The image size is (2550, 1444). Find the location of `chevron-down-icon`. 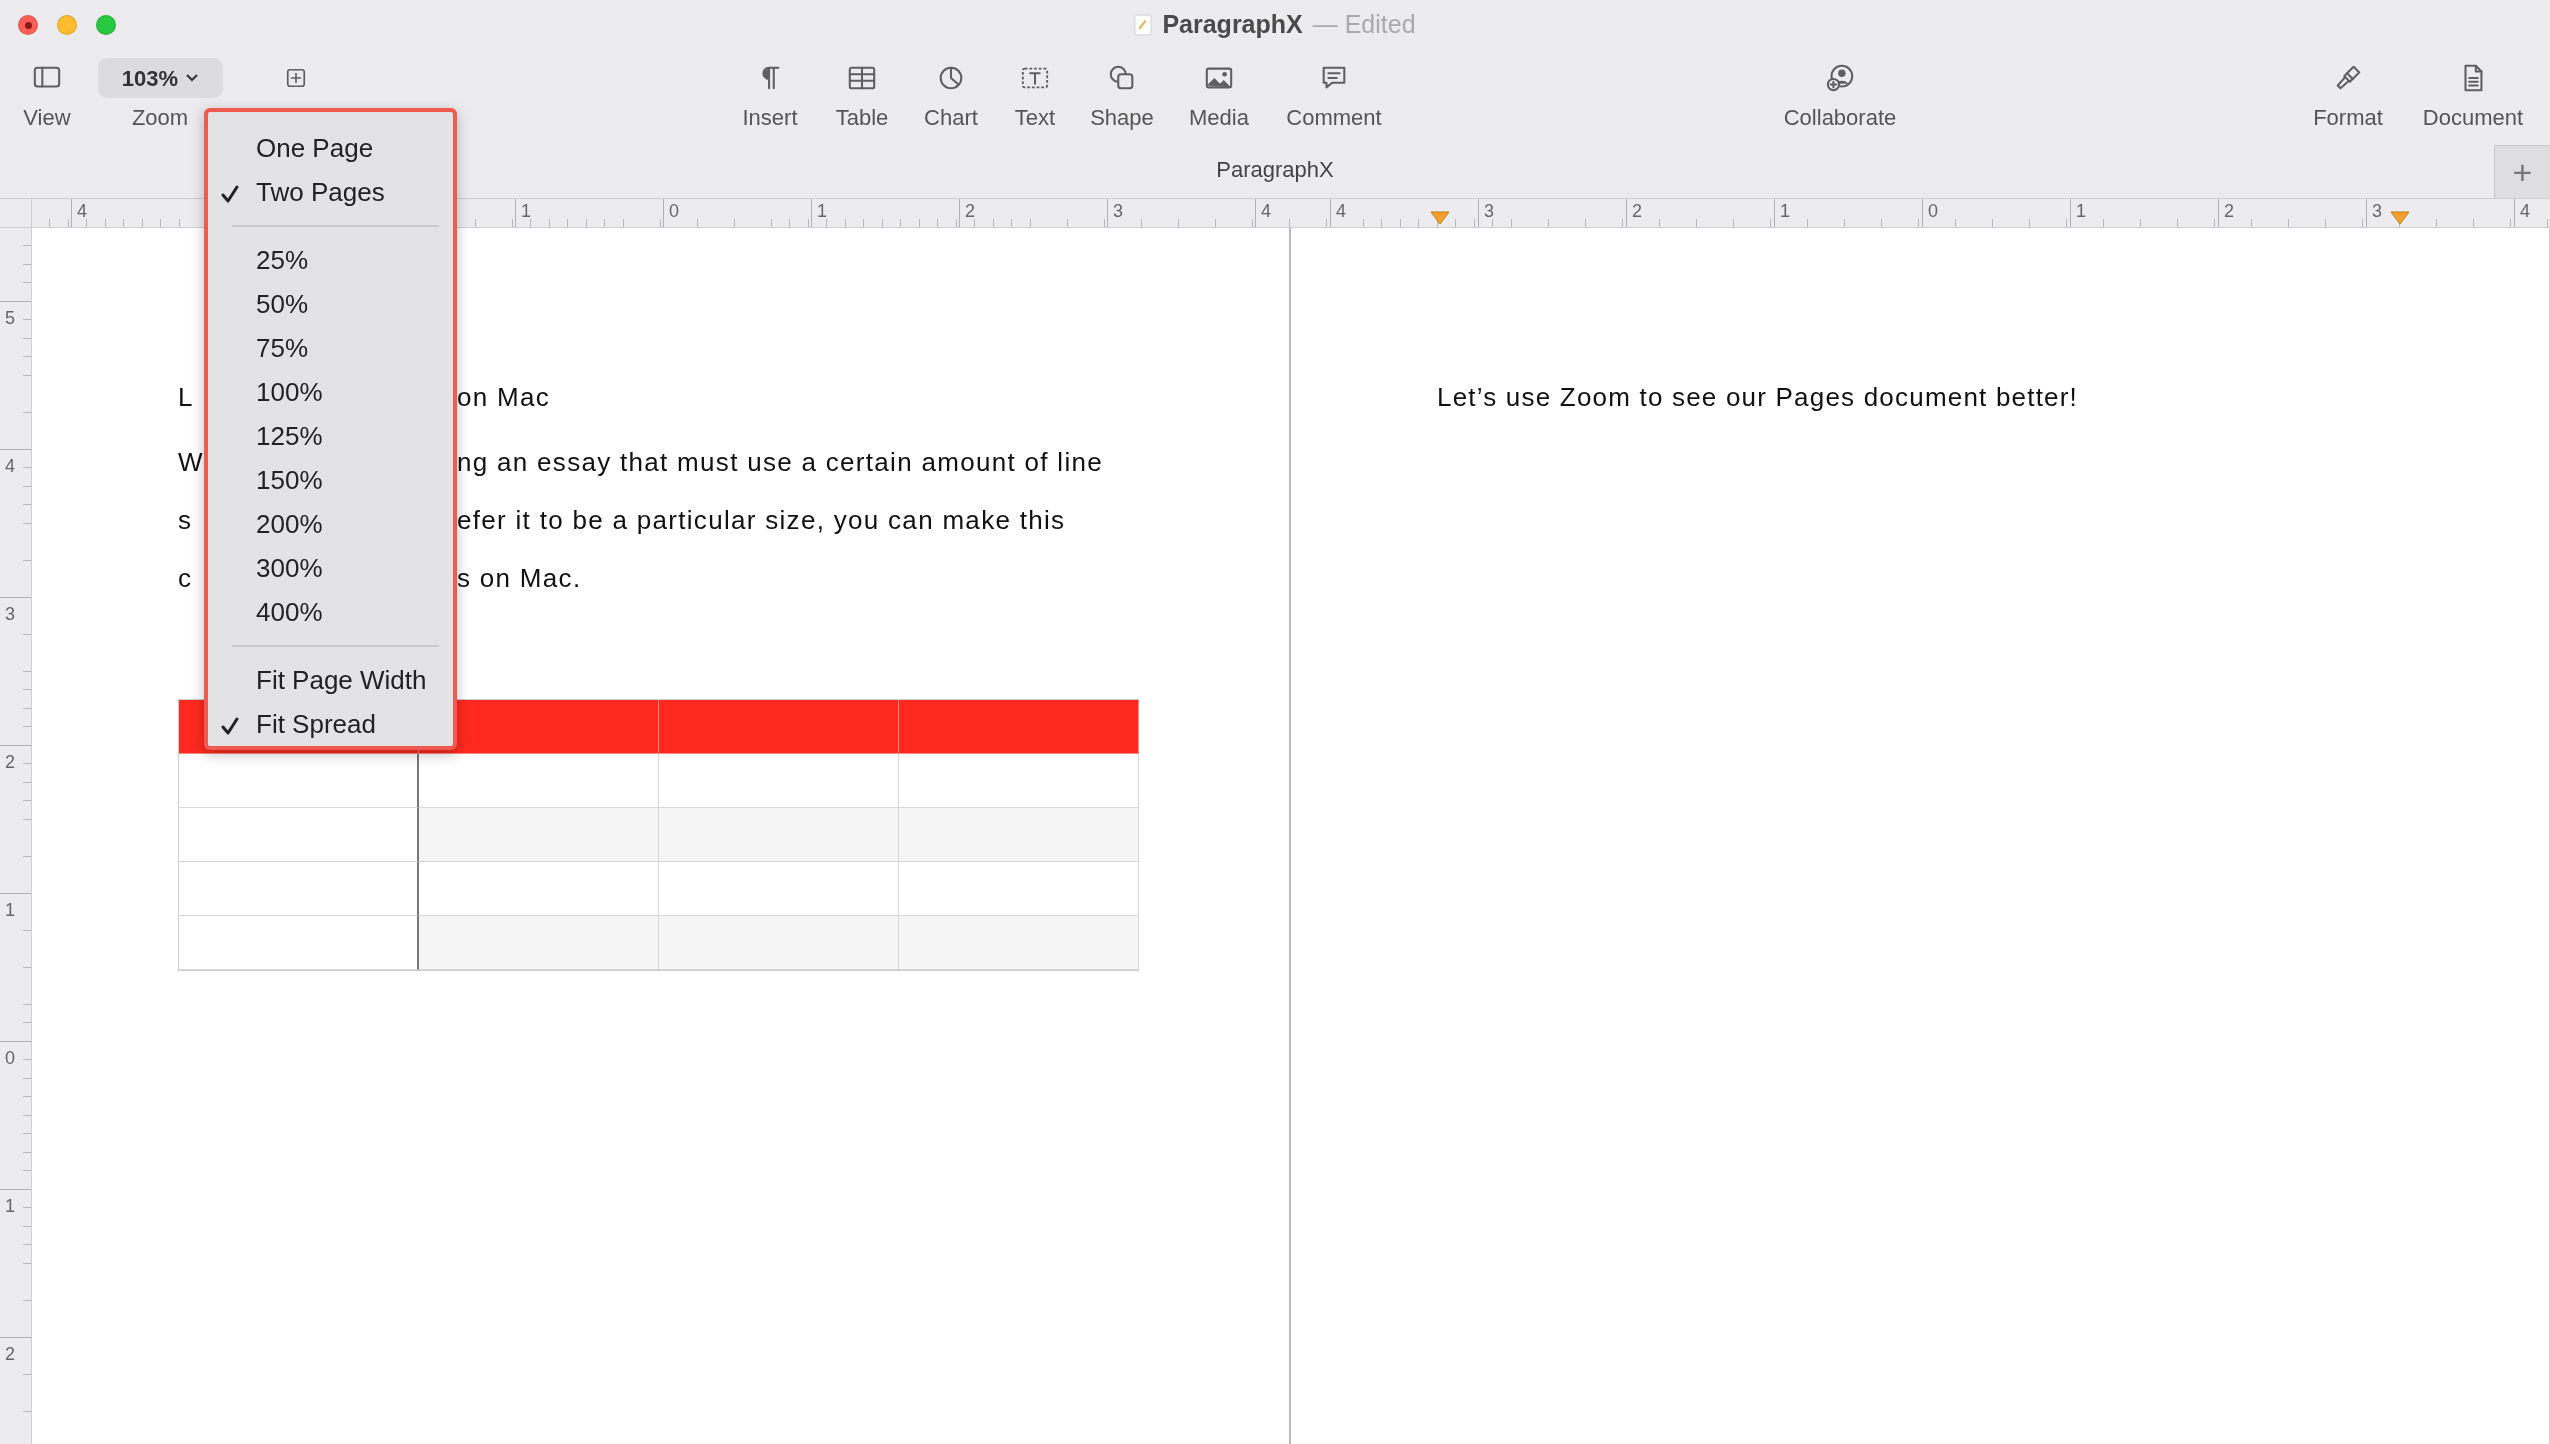

chevron-down-icon is located at coordinates (192, 78).